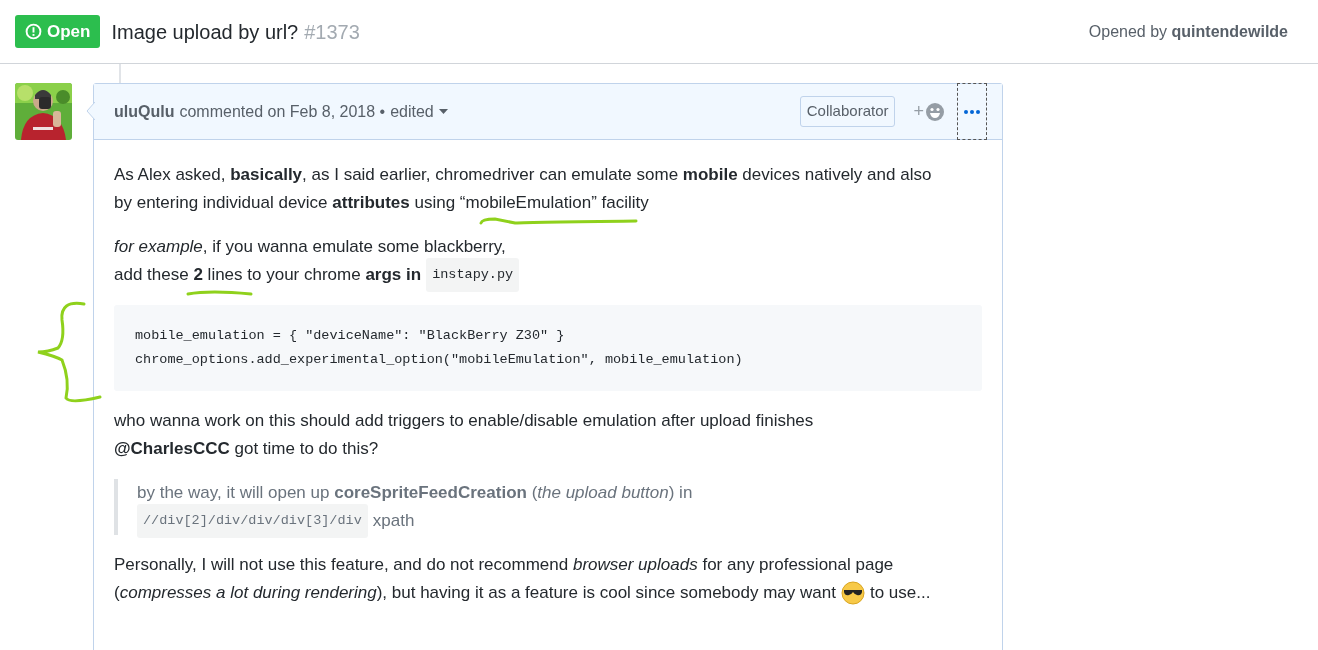 The image size is (1318, 650). What do you see at coordinates (1188, 31) in the screenshot?
I see `opened-by-text: Opened by quintendewilde` at bounding box center [1188, 31].